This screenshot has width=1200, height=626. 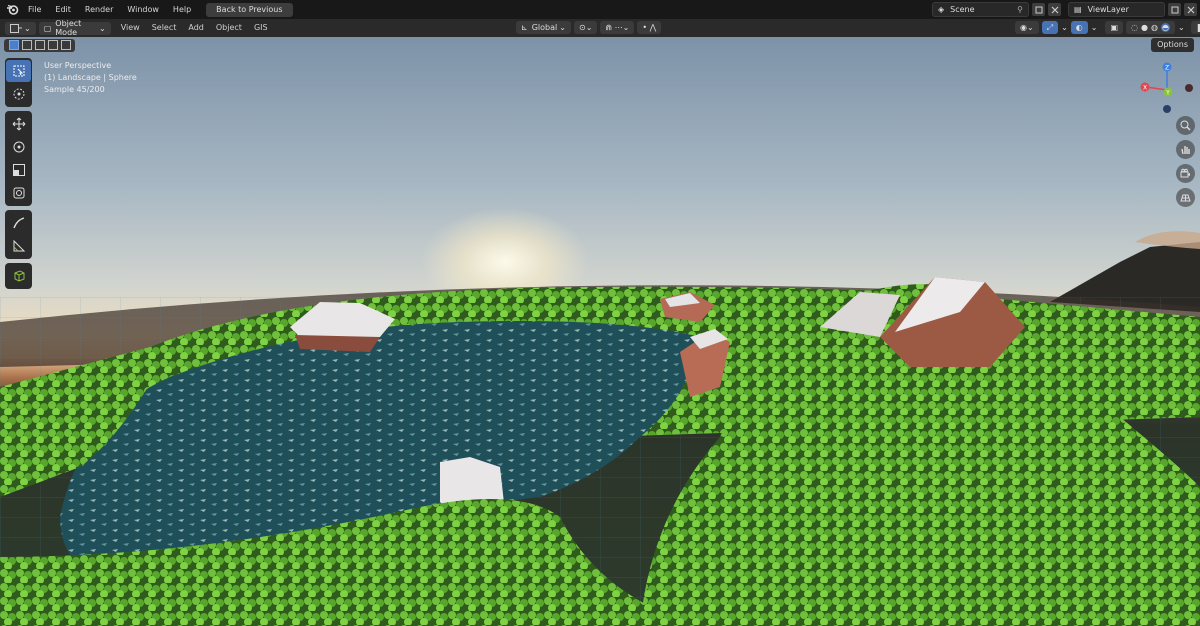 I want to click on menu-edit: Edit, so click(x=63, y=9).